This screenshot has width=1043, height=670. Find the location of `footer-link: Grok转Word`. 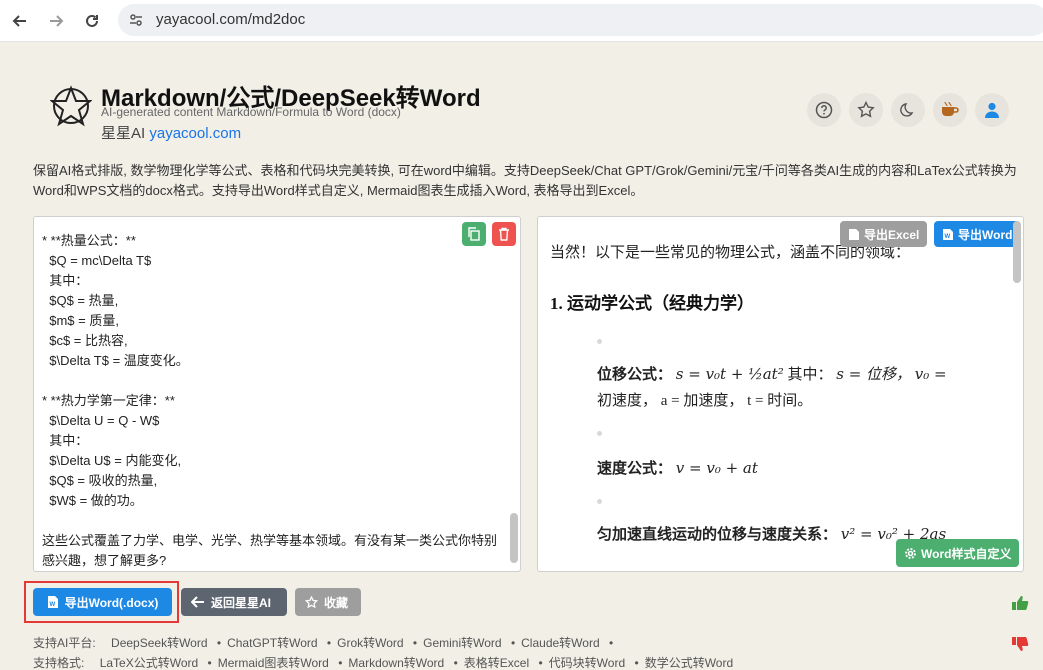

footer-link: Grok转Word is located at coordinates (370, 643).